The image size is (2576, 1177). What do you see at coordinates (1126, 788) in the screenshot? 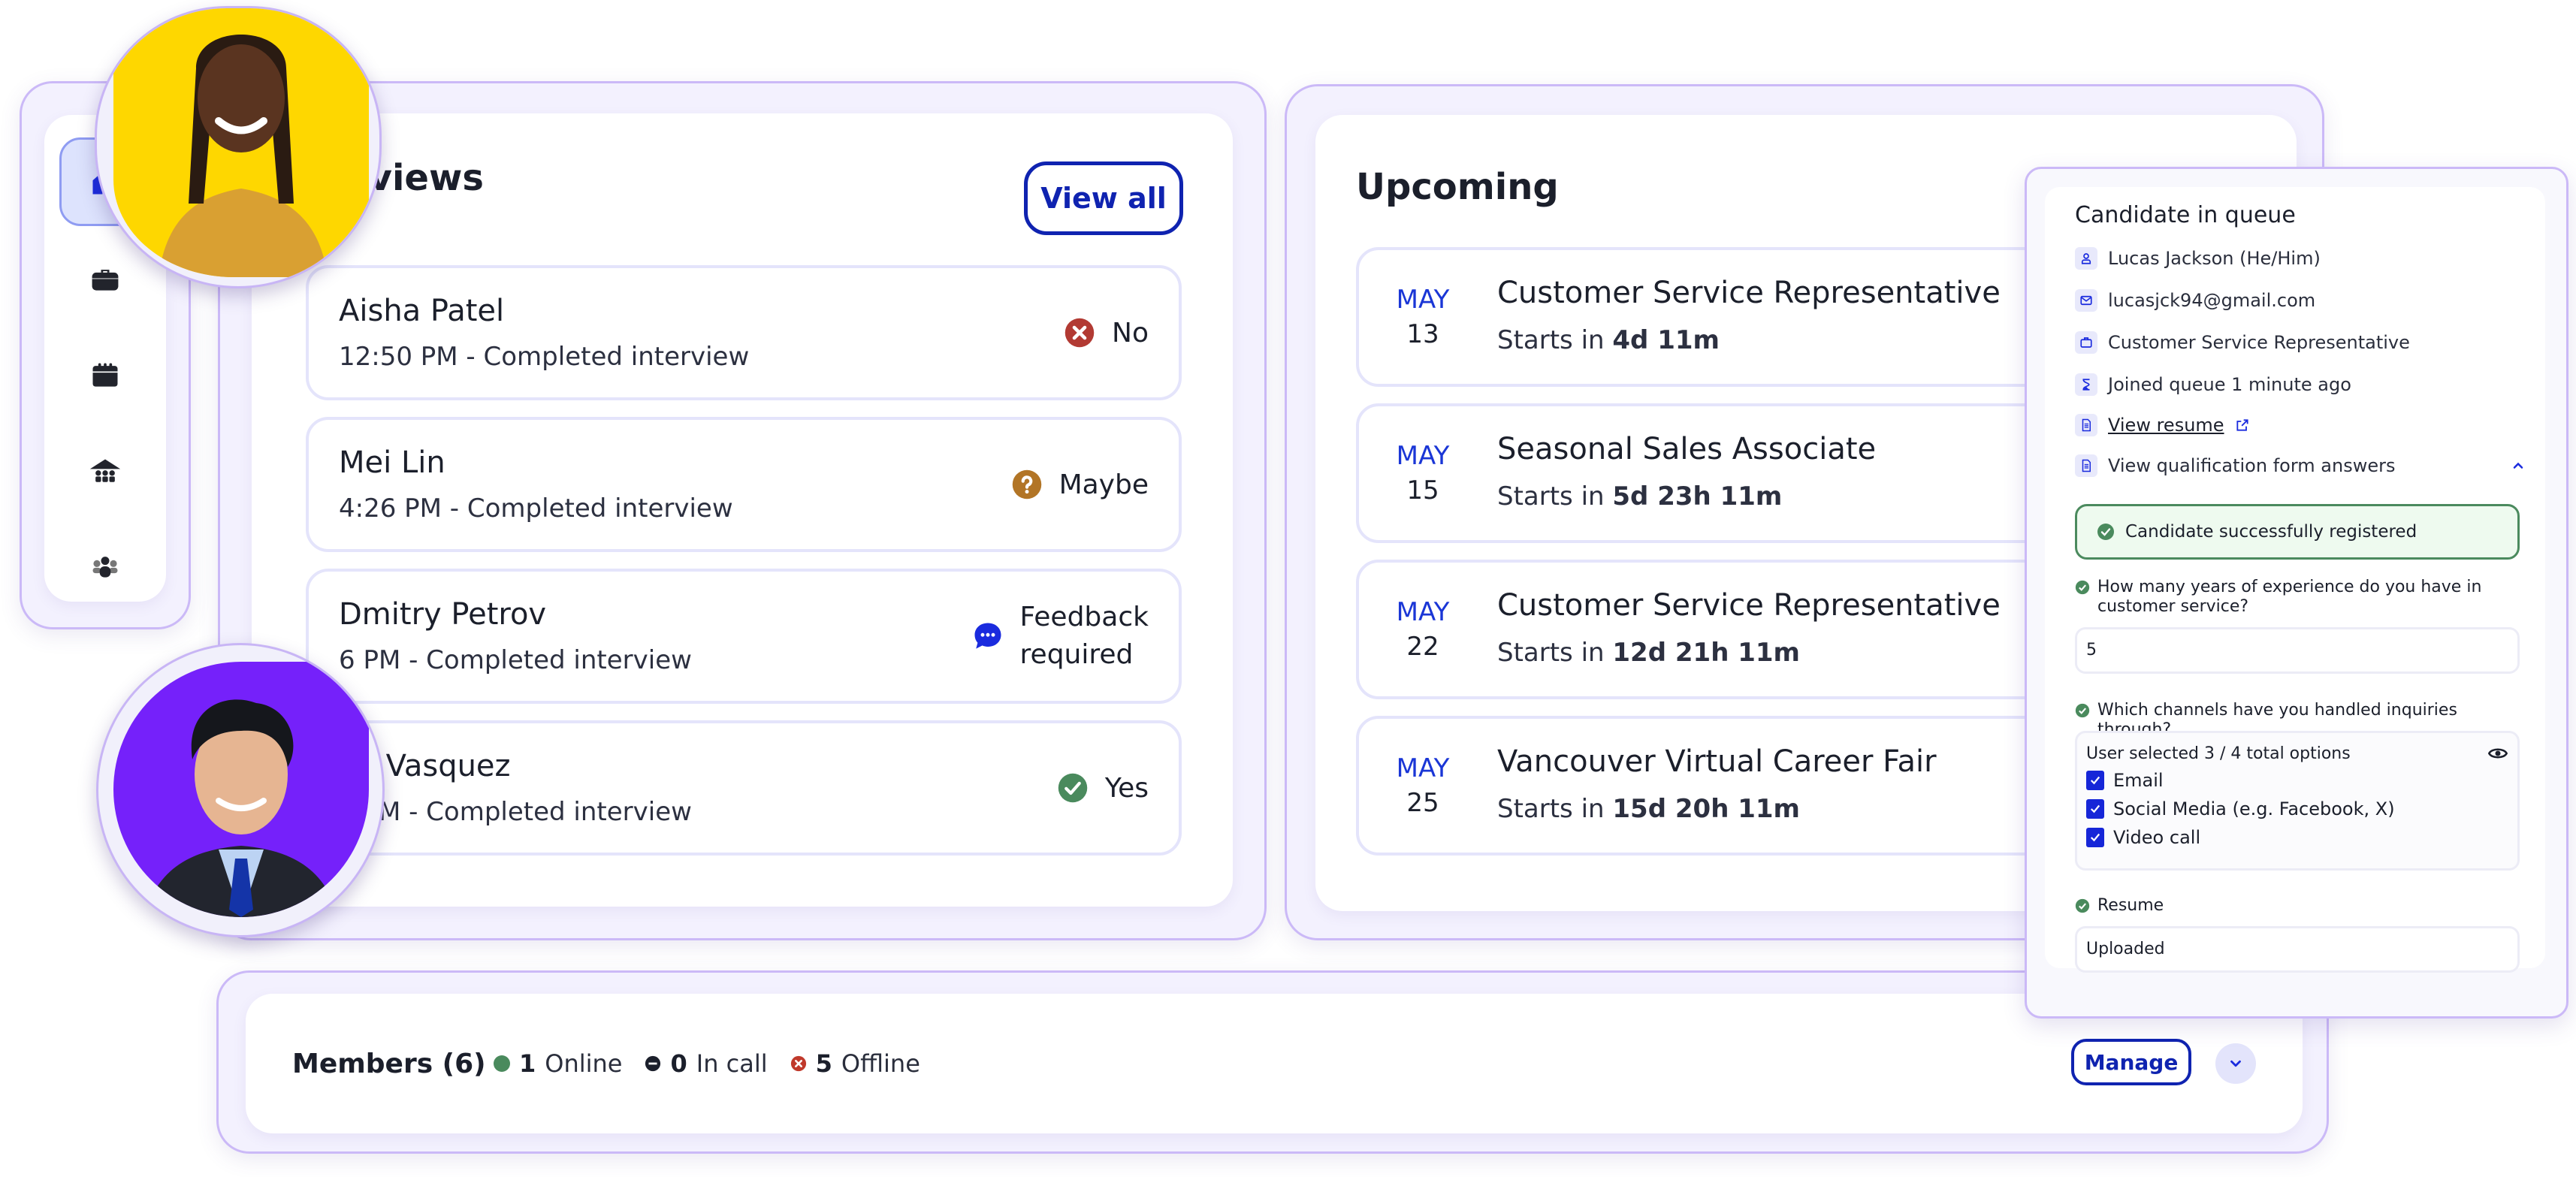
I see `status-label: Yes` at bounding box center [1126, 788].